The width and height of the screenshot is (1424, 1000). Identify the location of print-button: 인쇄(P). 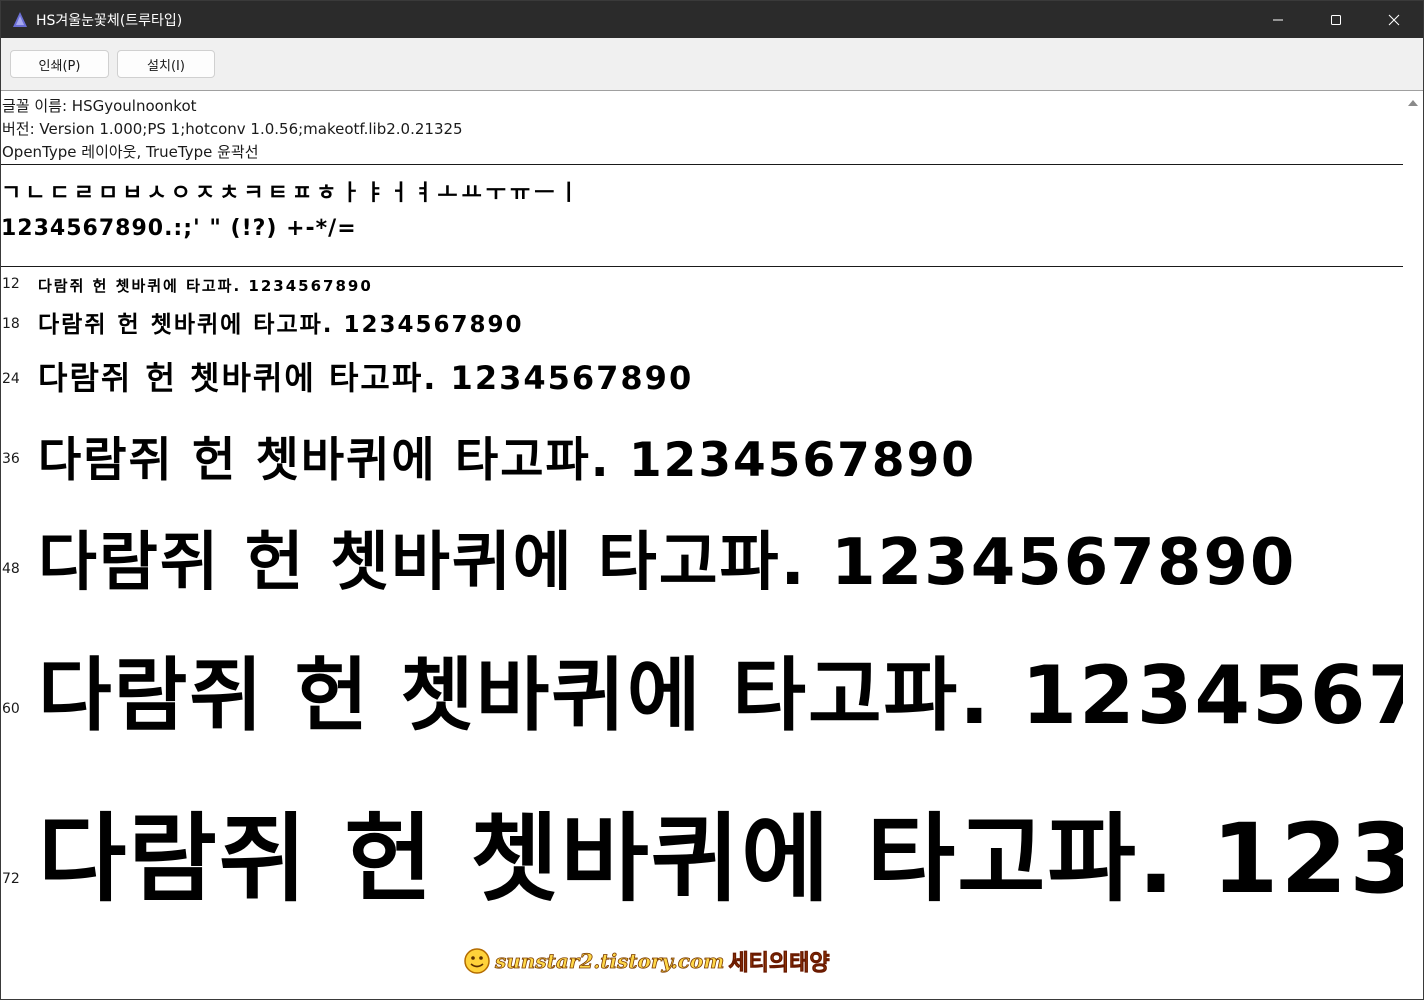
(59, 64).